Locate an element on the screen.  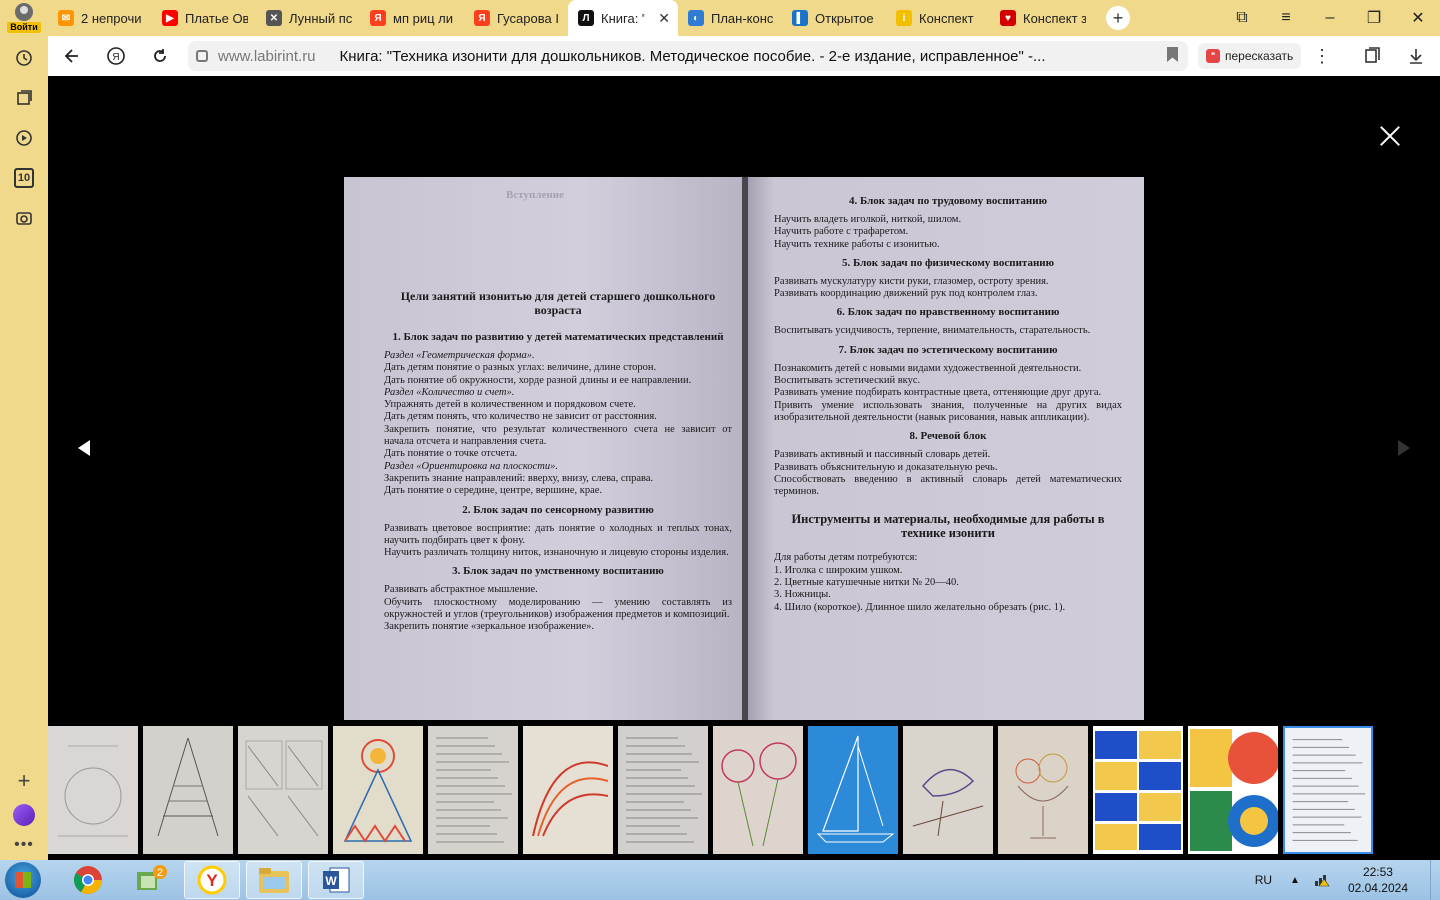
tab-6: Л Книга: " ✕ is located at coordinates (623, 18).